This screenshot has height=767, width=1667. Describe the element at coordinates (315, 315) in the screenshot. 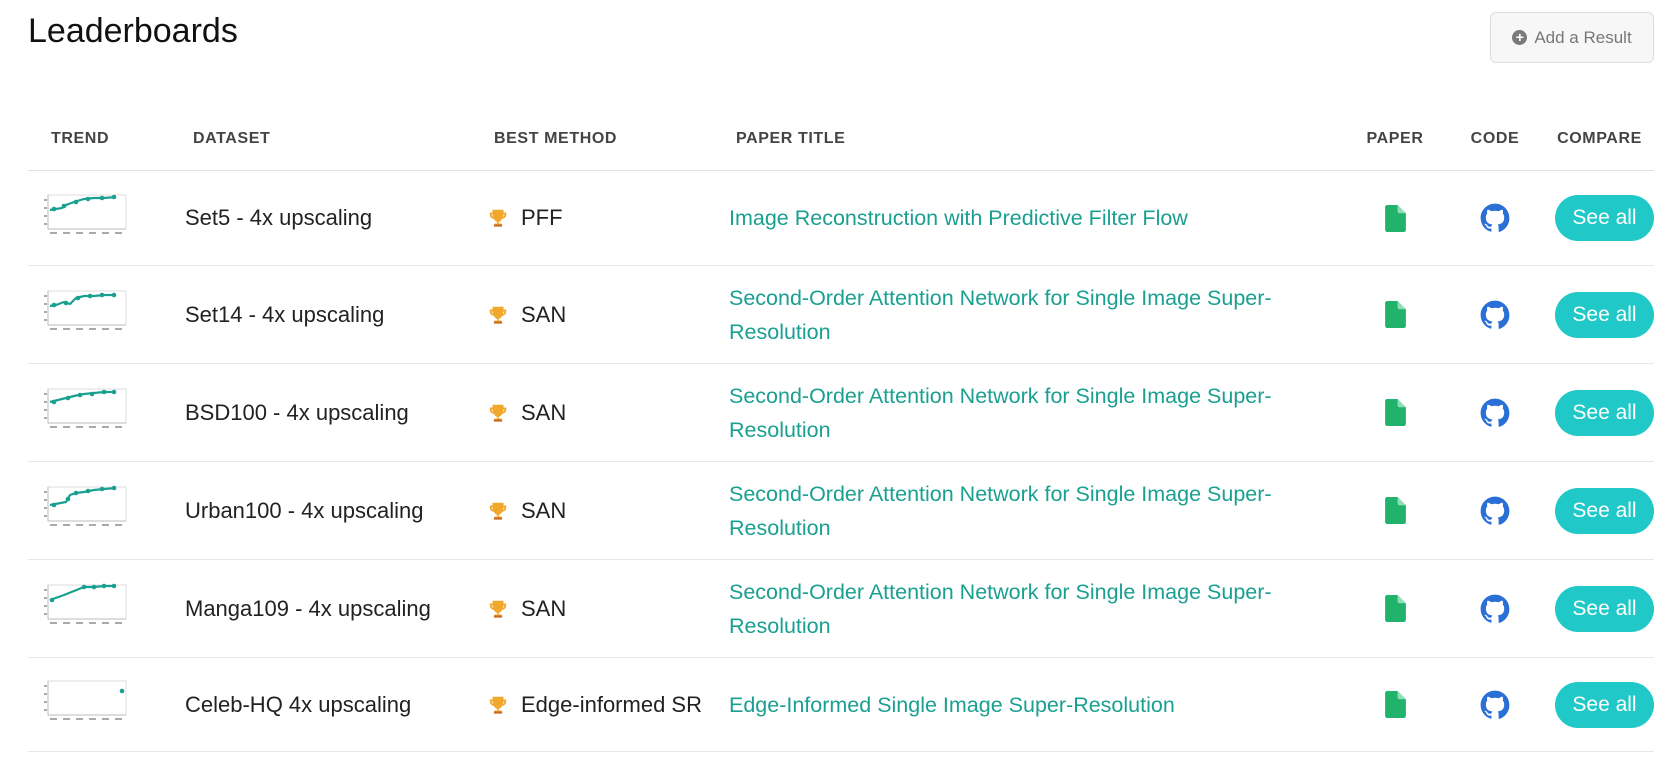

I see `dataset-link: Set14 - 4x upscaling` at that location.